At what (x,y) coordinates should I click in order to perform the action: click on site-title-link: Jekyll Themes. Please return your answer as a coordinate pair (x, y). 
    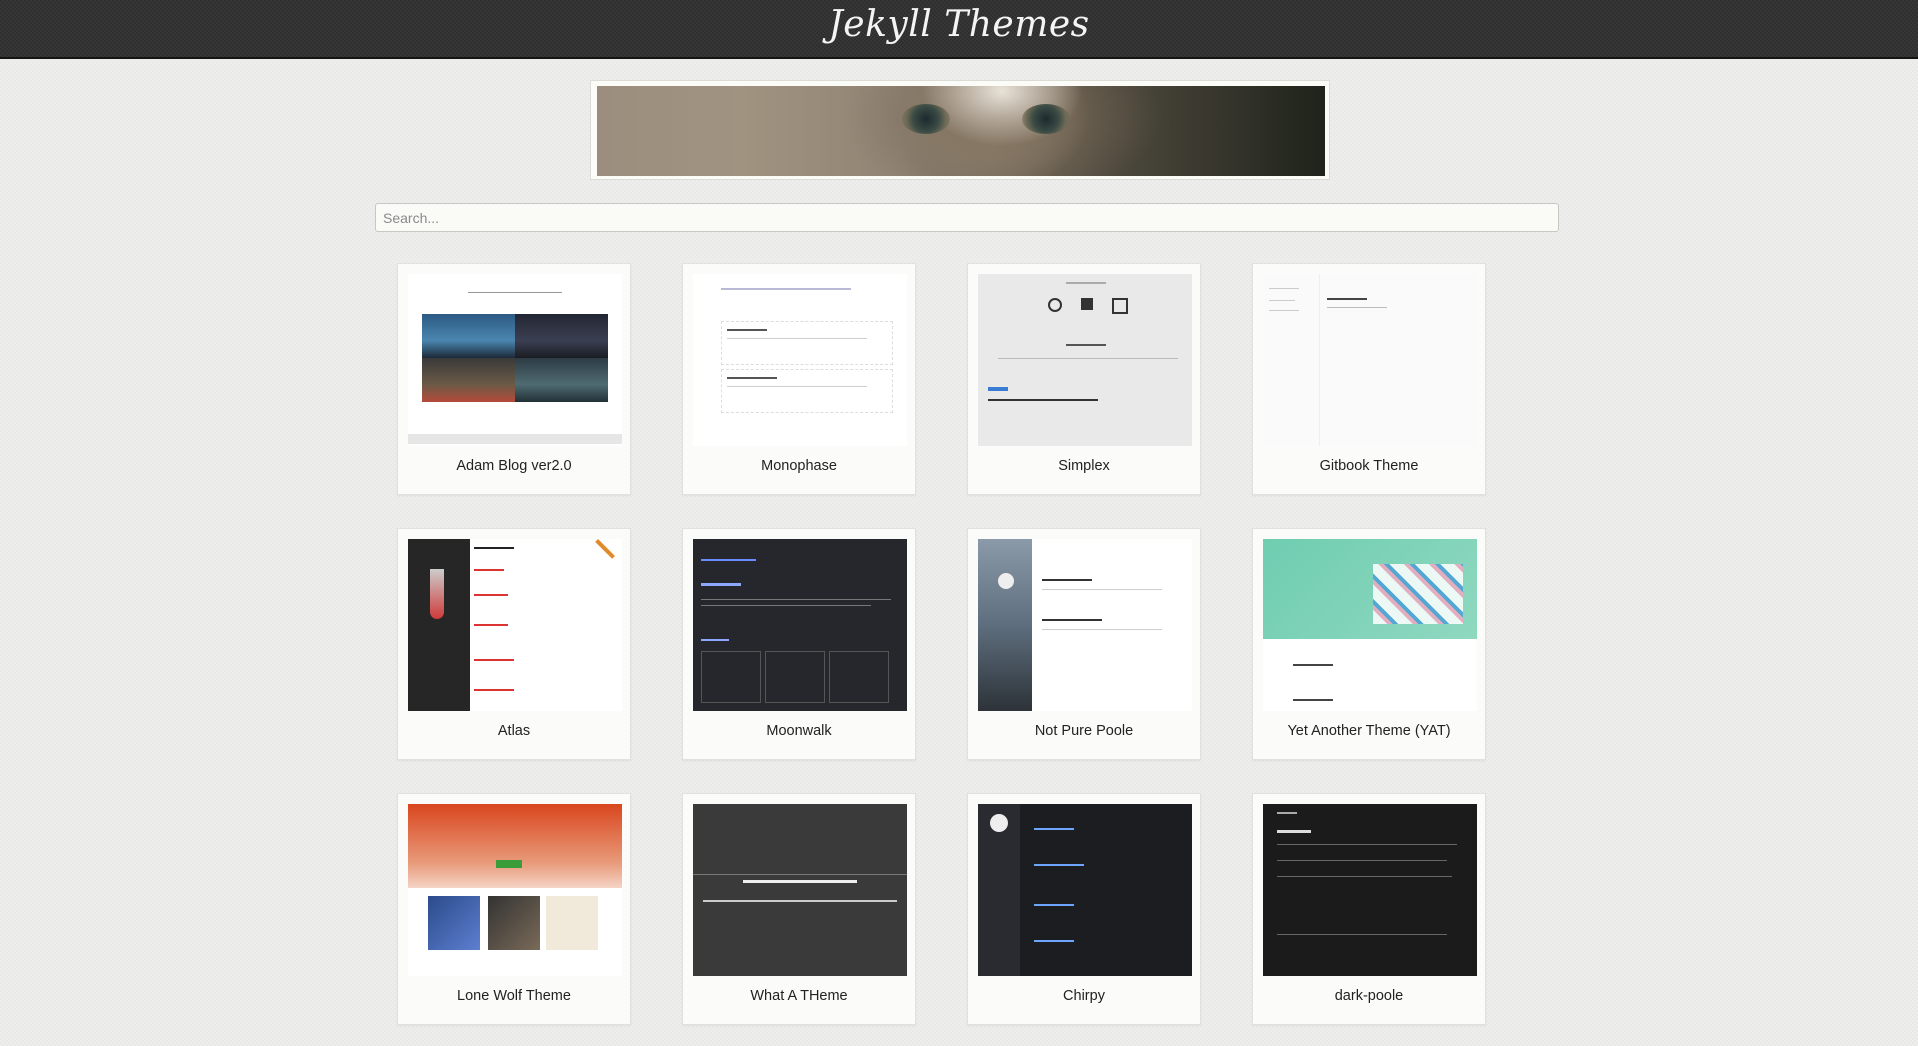
    Looking at the image, I should click on (958, 24).